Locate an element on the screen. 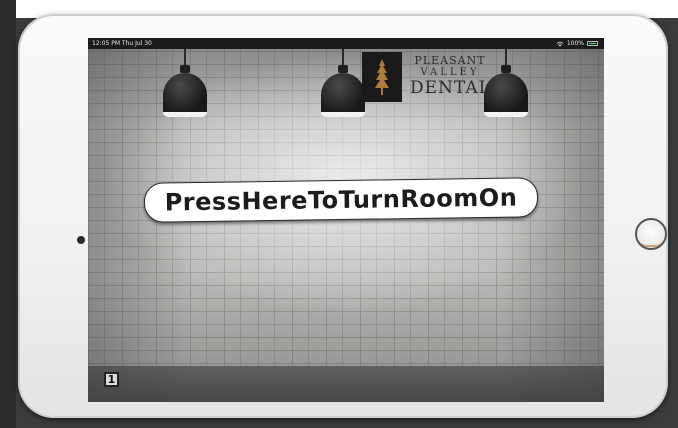 The image size is (678, 428). logo-line-dental: DENTAL is located at coordinates (450, 88).